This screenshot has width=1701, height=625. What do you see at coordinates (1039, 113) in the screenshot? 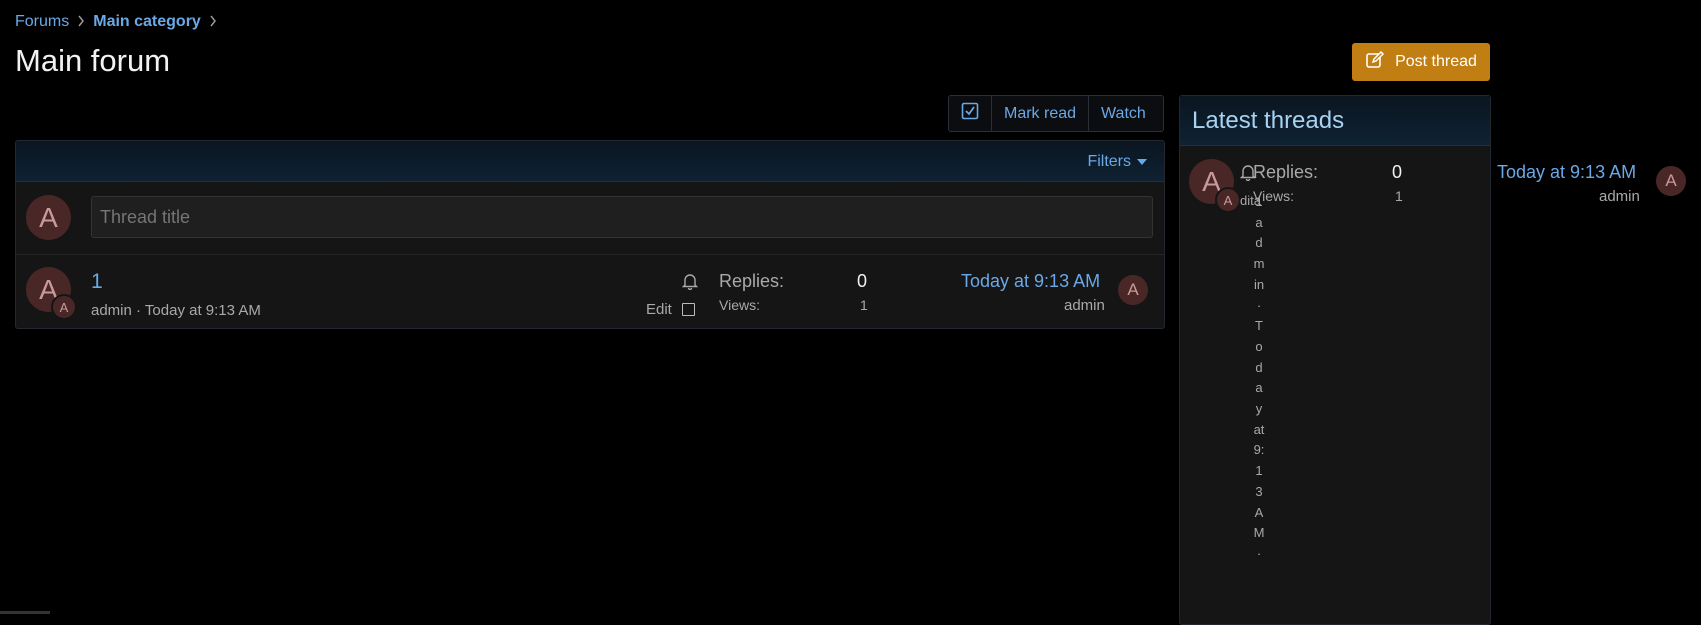
I see `mark-read-button: Mark read` at bounding box center [1039, 113].